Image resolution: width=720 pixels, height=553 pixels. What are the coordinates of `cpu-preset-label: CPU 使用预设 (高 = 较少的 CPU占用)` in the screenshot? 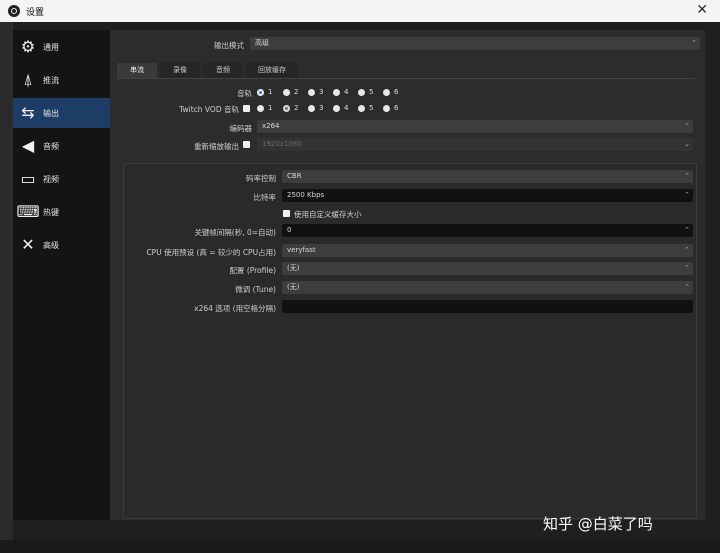 It's located at (211, 252).